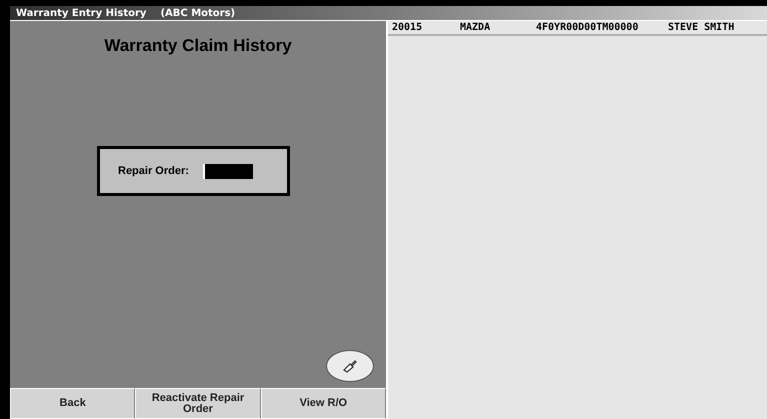 This screenshot has width=767, height=419. Describe the element at coordinates (701, 27) in the screenshot. I see `table-cell: STEVE SMITH` at that location.